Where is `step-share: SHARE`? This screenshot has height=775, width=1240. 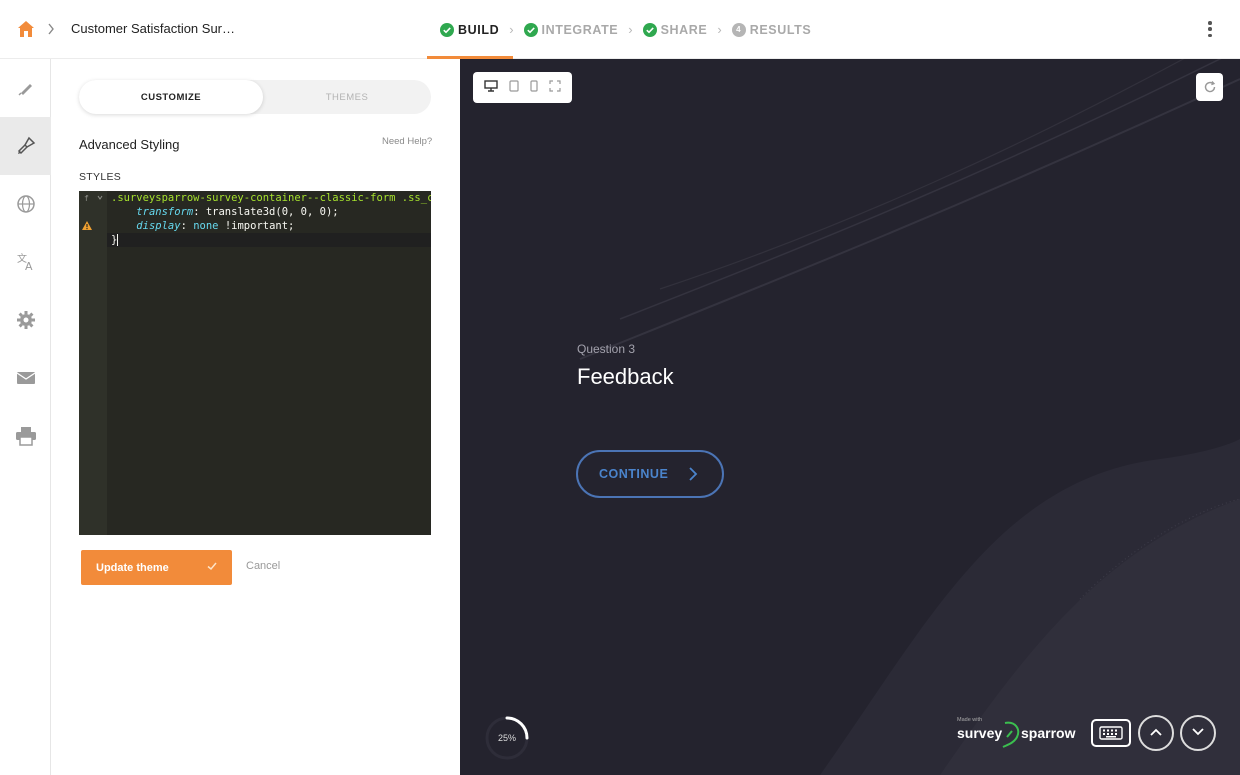
step-share: SHARE is located at coordinates (675, 29).